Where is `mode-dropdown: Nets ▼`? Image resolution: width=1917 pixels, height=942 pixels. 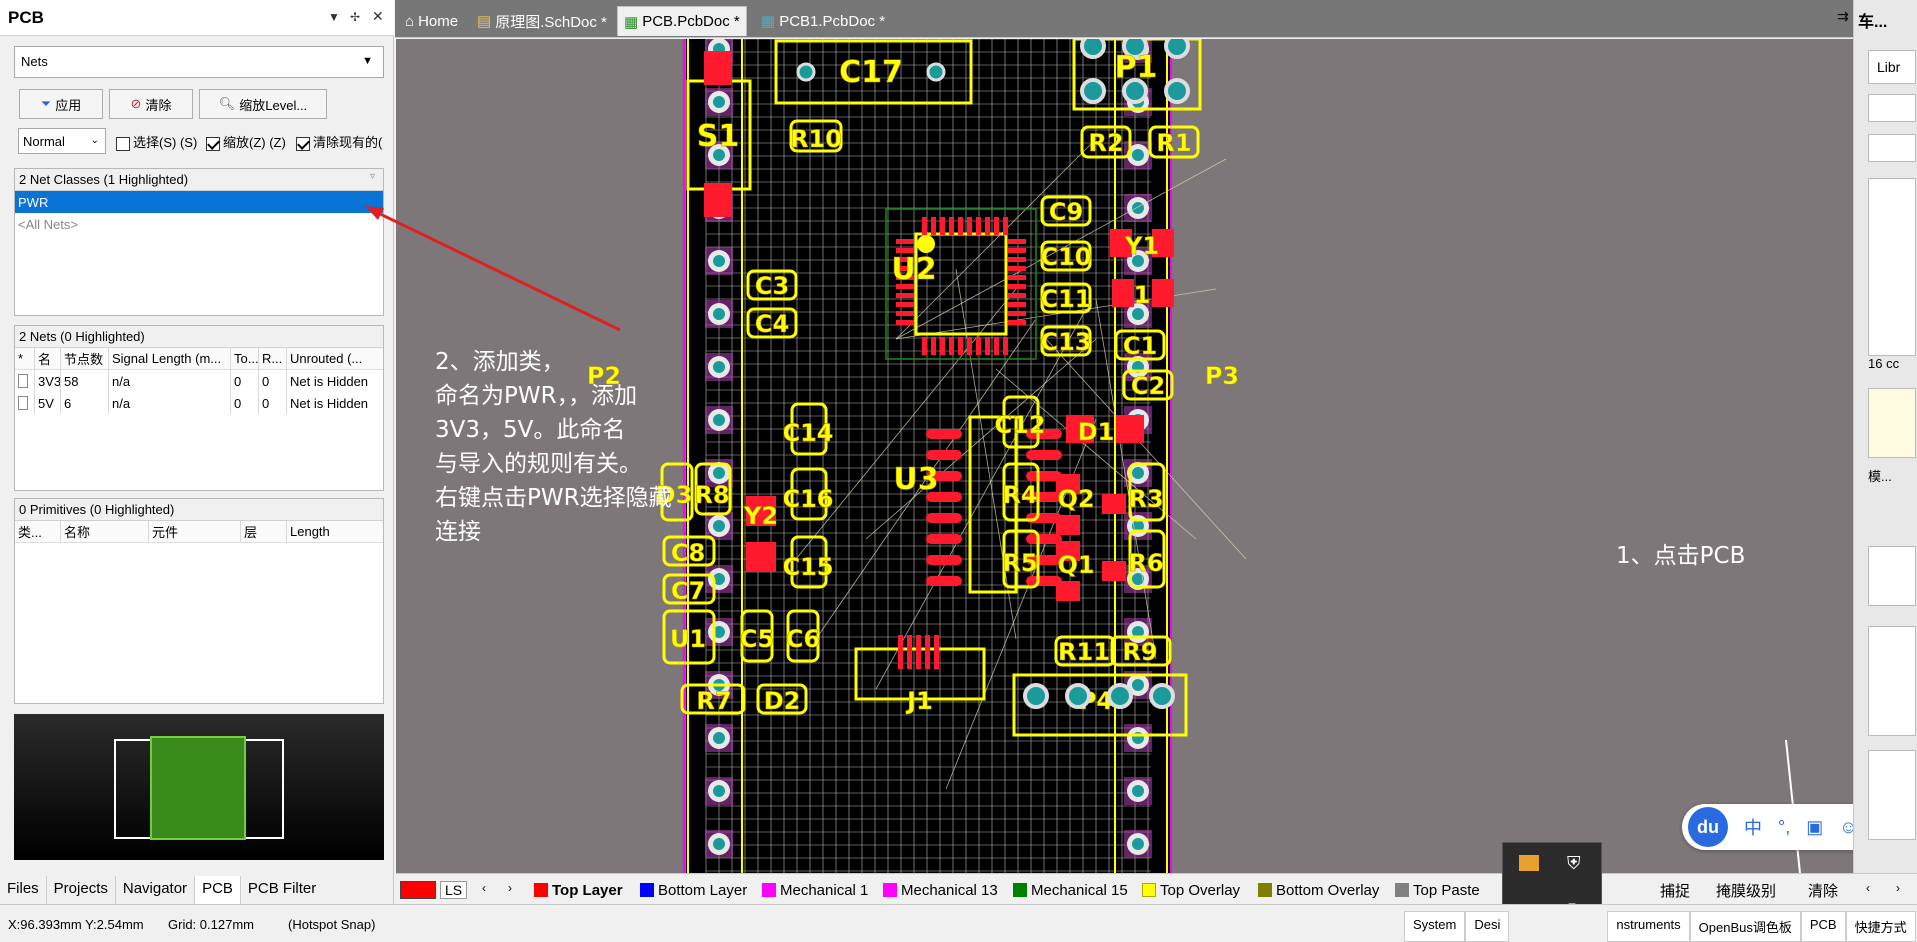 mode-dropdown: Nets ▼ is located at coordinates (199, 62).